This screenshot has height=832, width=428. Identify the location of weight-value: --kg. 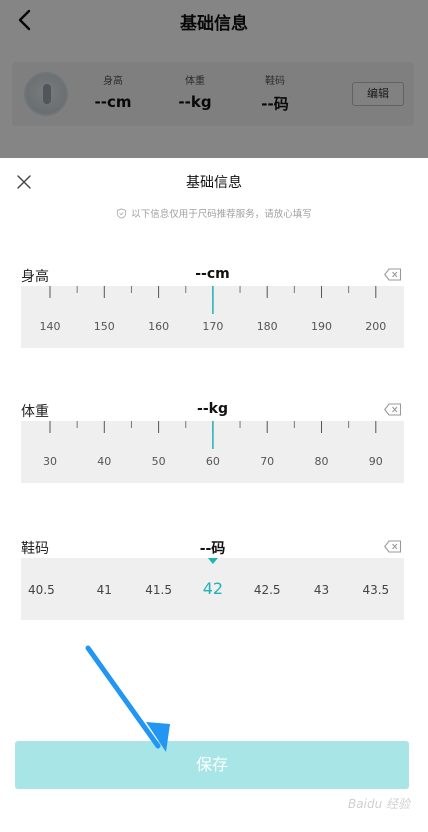
(212, 409).